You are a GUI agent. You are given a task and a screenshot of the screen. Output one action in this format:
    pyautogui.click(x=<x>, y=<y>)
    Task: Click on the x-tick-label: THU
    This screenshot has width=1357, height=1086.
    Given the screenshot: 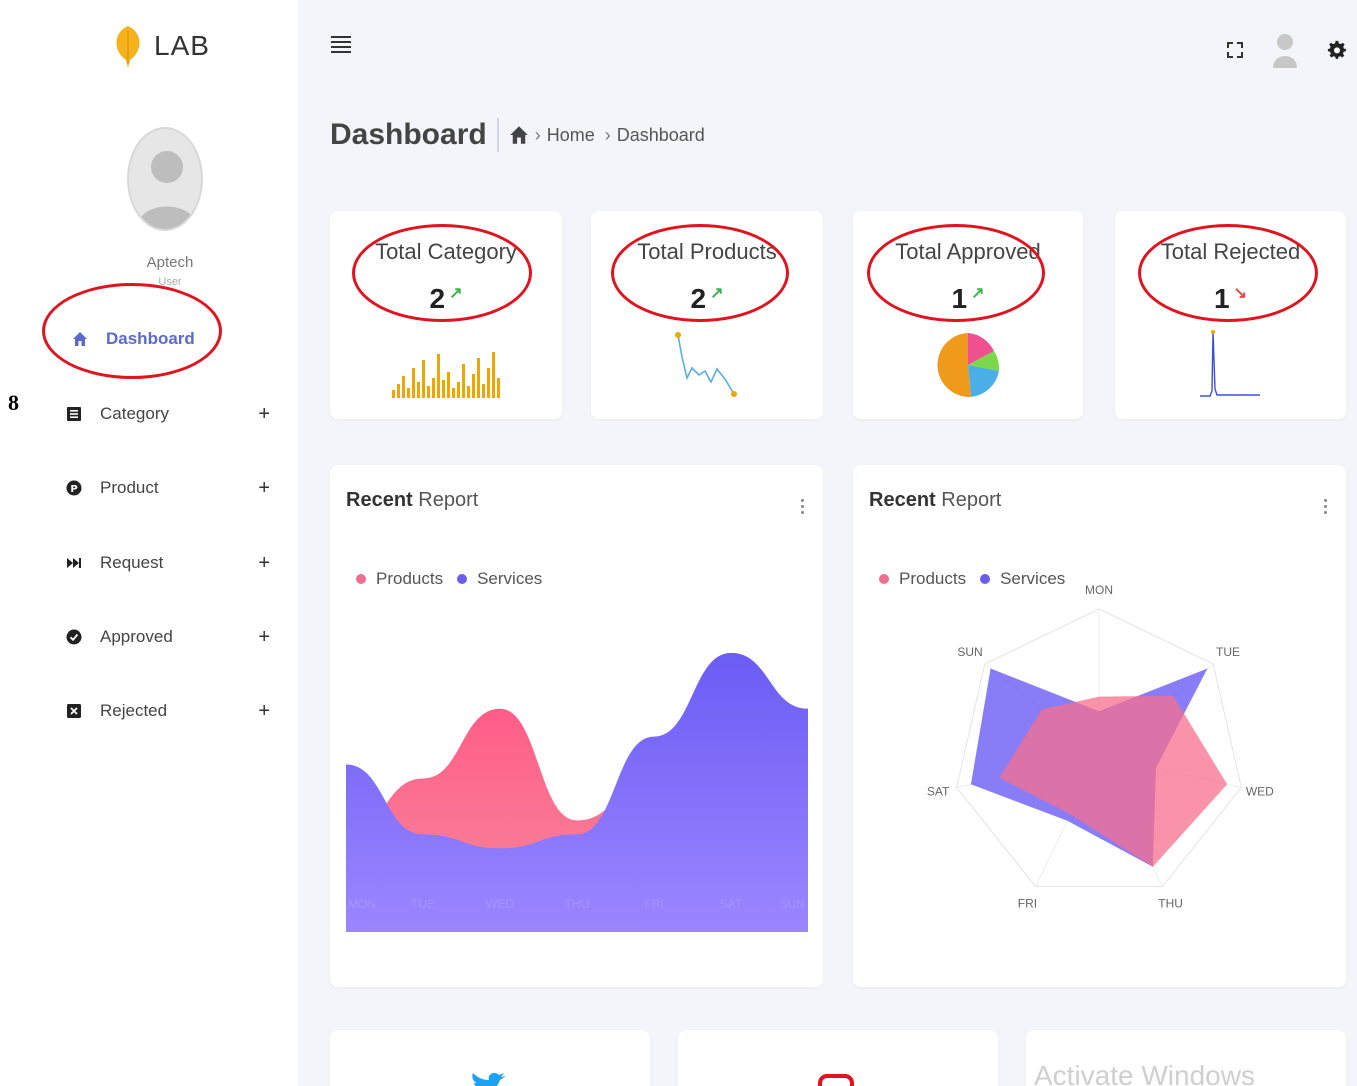 What is the action you would take?
    pyautogui.click(x=577, y=904)
    